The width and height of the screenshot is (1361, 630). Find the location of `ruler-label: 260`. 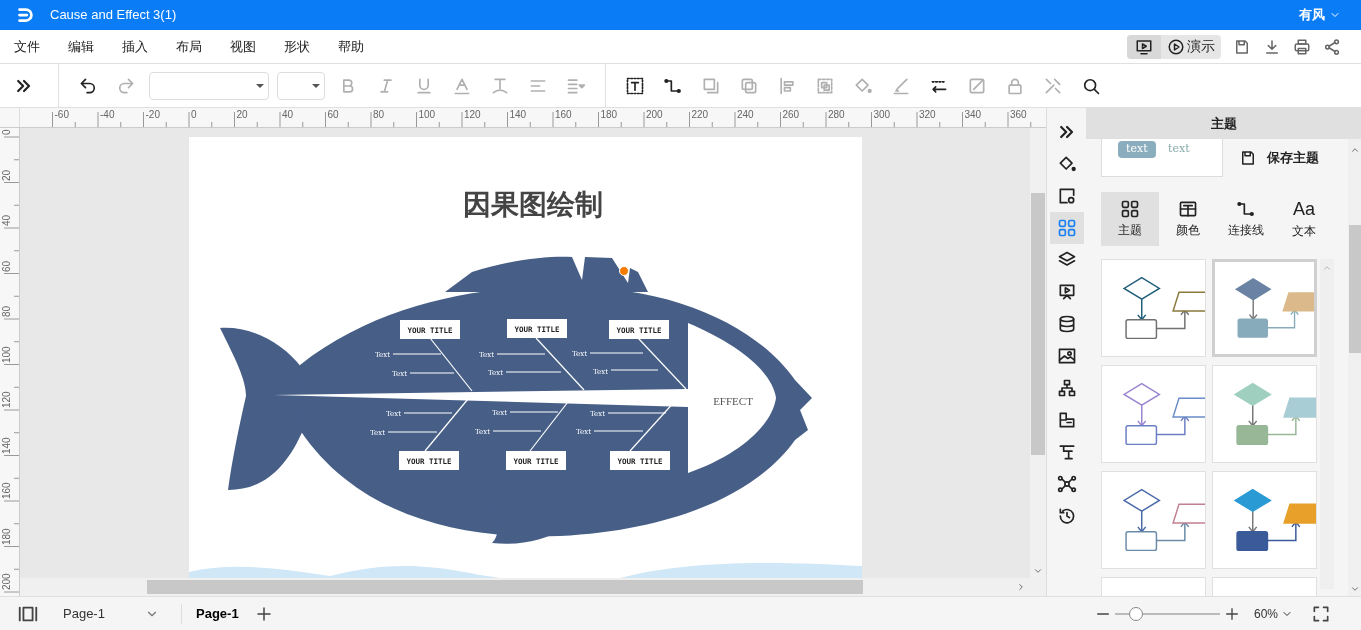

ruler-label: 260 is located at coordinates (791, 115).